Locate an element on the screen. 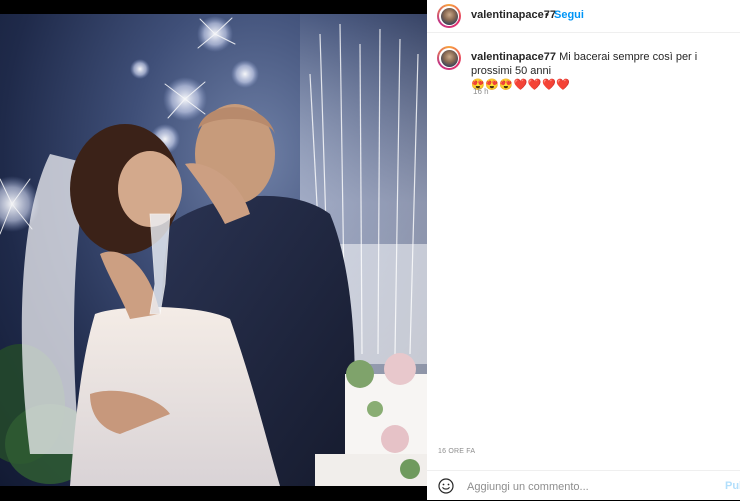 Image resolution: width=740 pixels, height=501 pixels. caption-avatar is located at coordinates (449, 58).